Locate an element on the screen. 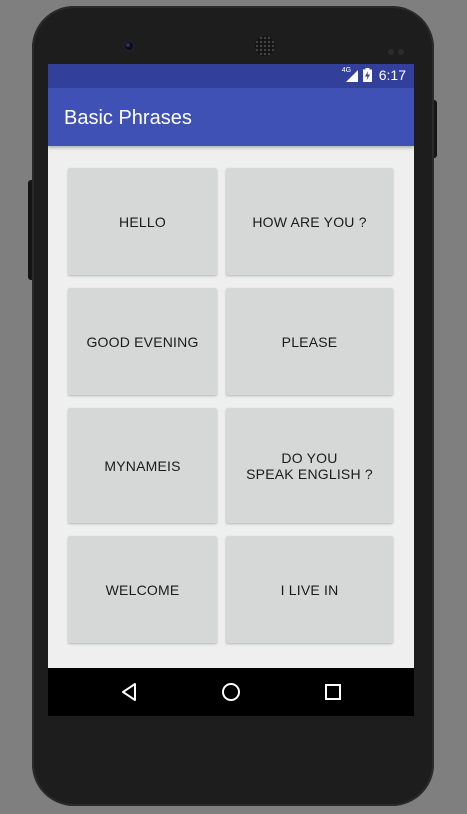 The width and height of the screenshot is (467, 814). phrase-button-hello: HELLO is located at coordinates (142, 221).